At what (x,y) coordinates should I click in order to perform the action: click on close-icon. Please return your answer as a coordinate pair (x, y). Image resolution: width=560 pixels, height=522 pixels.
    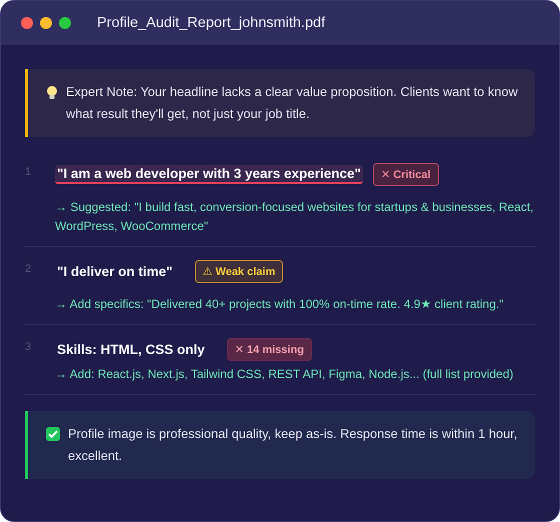
    Looking at the image, I should click on (27, 23).